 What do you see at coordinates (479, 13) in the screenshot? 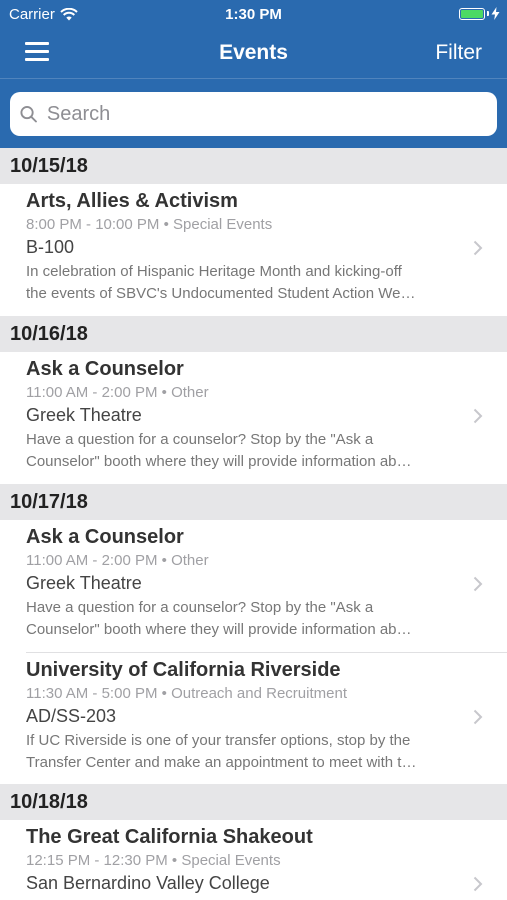
I see `battery-icon` at bounding box center [479, 13].